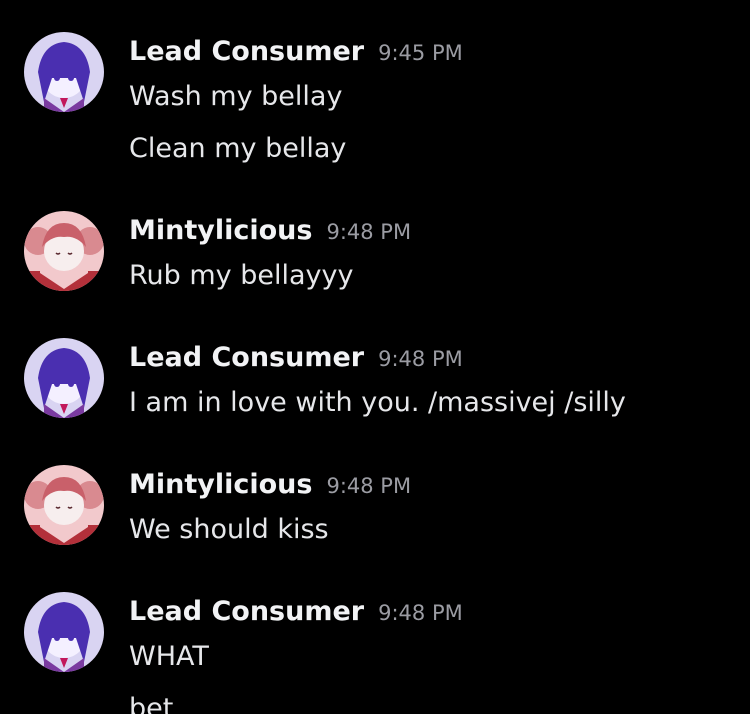 Image resolution: width=750 pixels, height=714 pixels. Describe the element at coordinates (241, 275) in the screenshot. I see `message-text: Rub my bellayyy` at that location.